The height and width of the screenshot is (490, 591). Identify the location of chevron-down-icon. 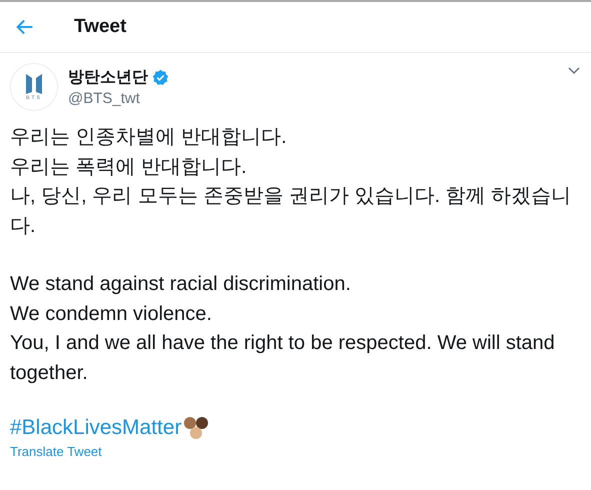
(574, 70).